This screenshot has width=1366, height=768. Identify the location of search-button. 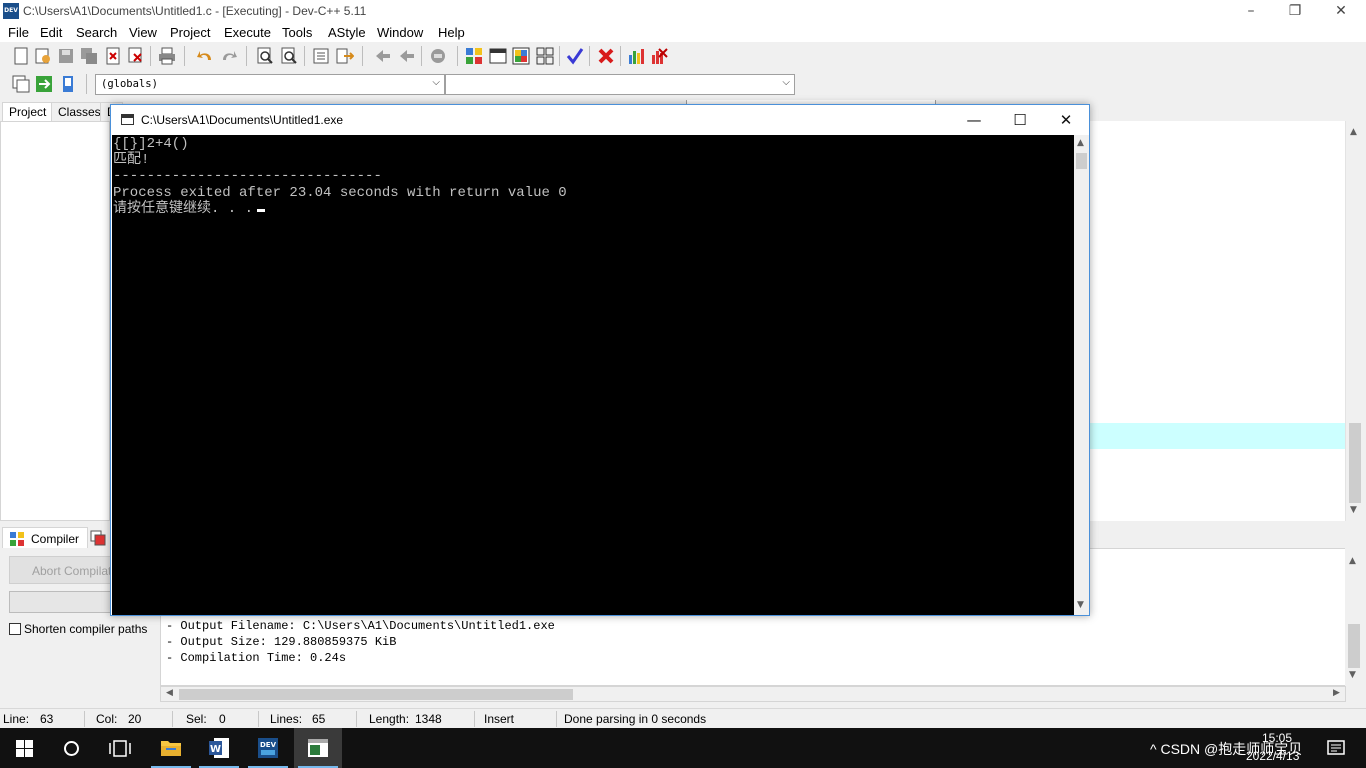
(72, 748).